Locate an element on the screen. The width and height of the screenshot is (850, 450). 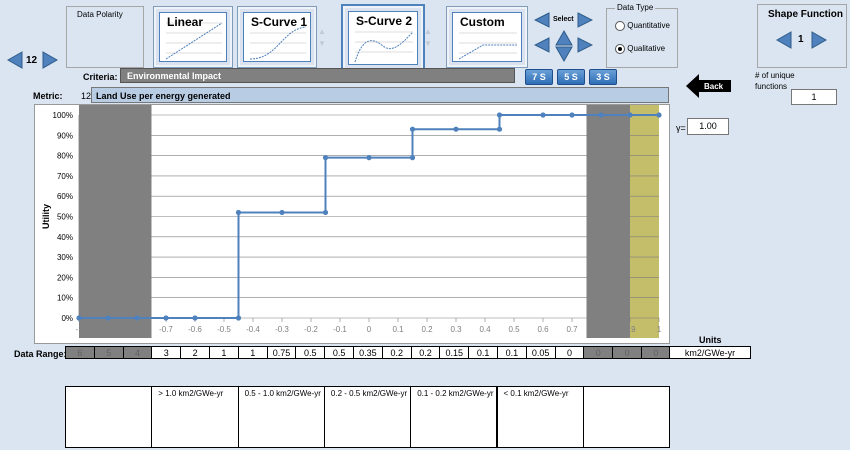
range-description-cell: 0.2 - 0.5 km2/GWe-yr is located at coordinates (367, 417).